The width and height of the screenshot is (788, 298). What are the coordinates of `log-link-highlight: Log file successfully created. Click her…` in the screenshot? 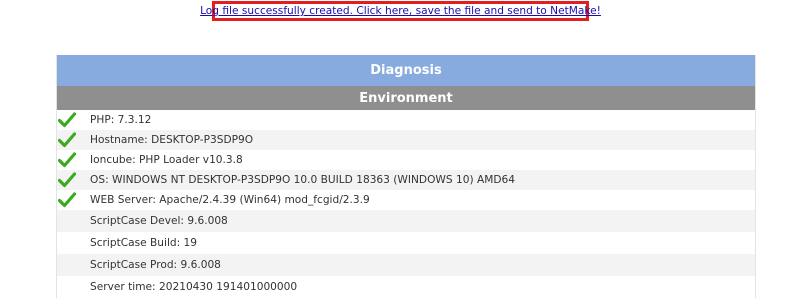 It's located at (400, 11).